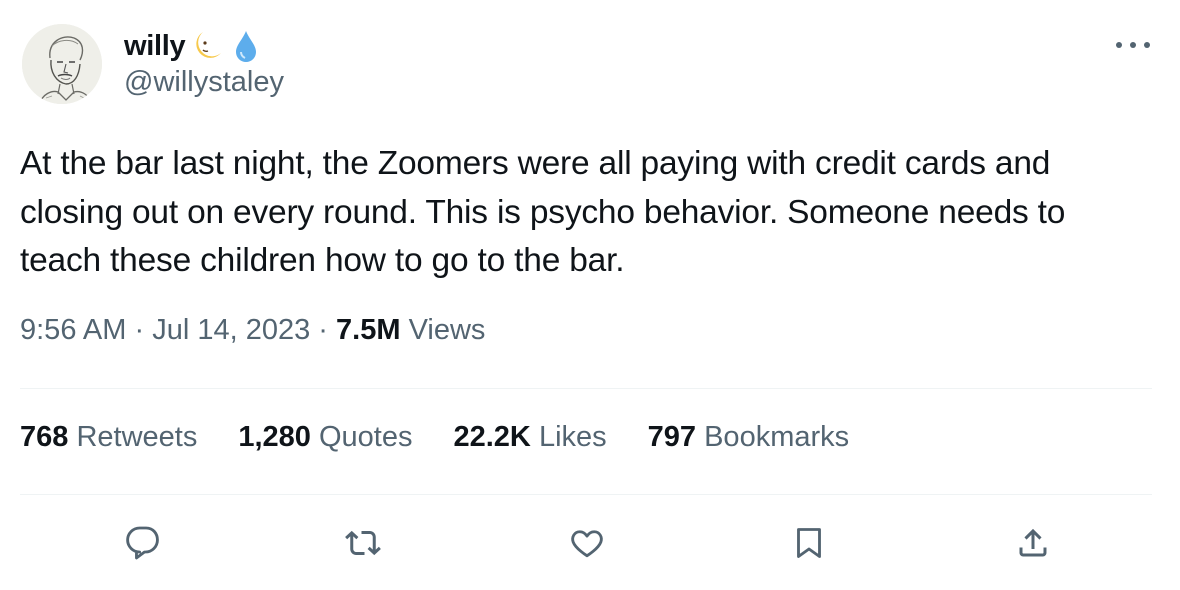 The image size is (1180, 590). I want to click on views-label: Views, so click(447, 330).